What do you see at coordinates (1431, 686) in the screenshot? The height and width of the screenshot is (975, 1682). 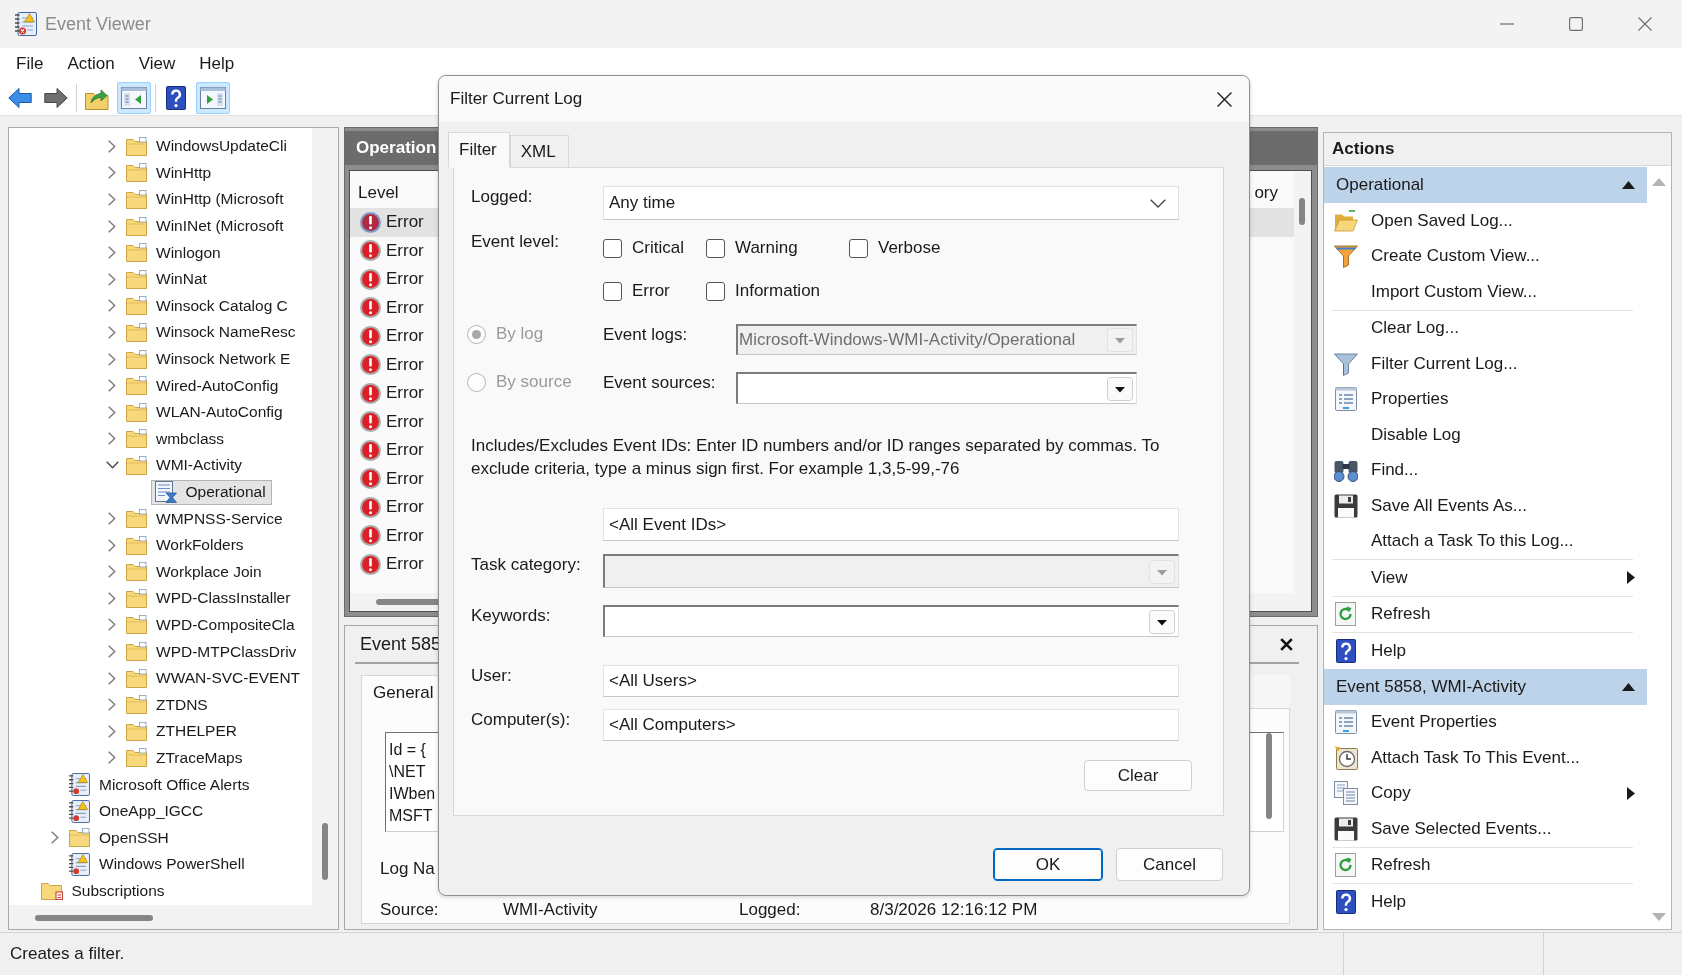 I see `section-title: Event 5858, WMI-Activity` at bounding box center [1431, 686].